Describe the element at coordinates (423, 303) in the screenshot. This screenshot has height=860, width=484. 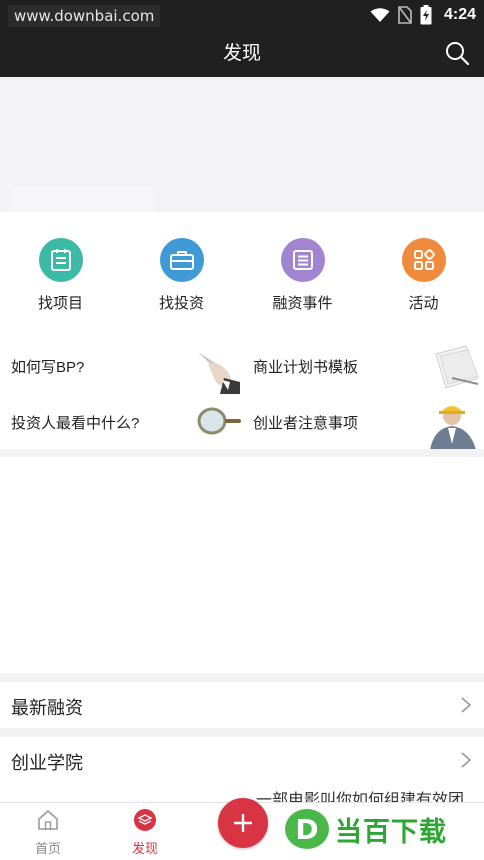
I see `quick-entry-label: 活动` at that location.